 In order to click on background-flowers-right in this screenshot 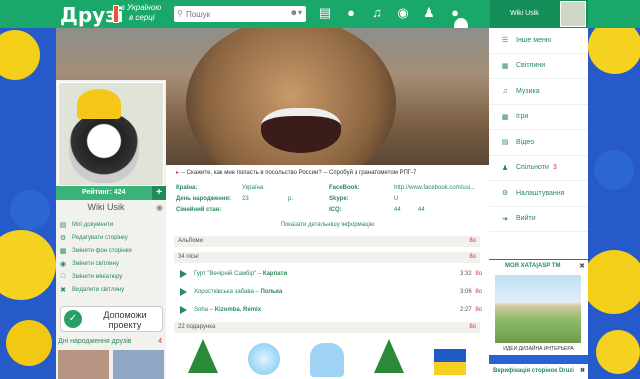, I will do `click(614, 189)`.